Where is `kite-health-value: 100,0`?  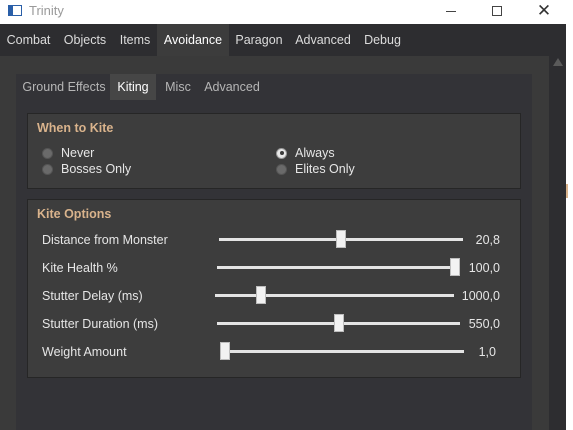
kite-health-value: 100,0 is located at coordinates (484, 268).